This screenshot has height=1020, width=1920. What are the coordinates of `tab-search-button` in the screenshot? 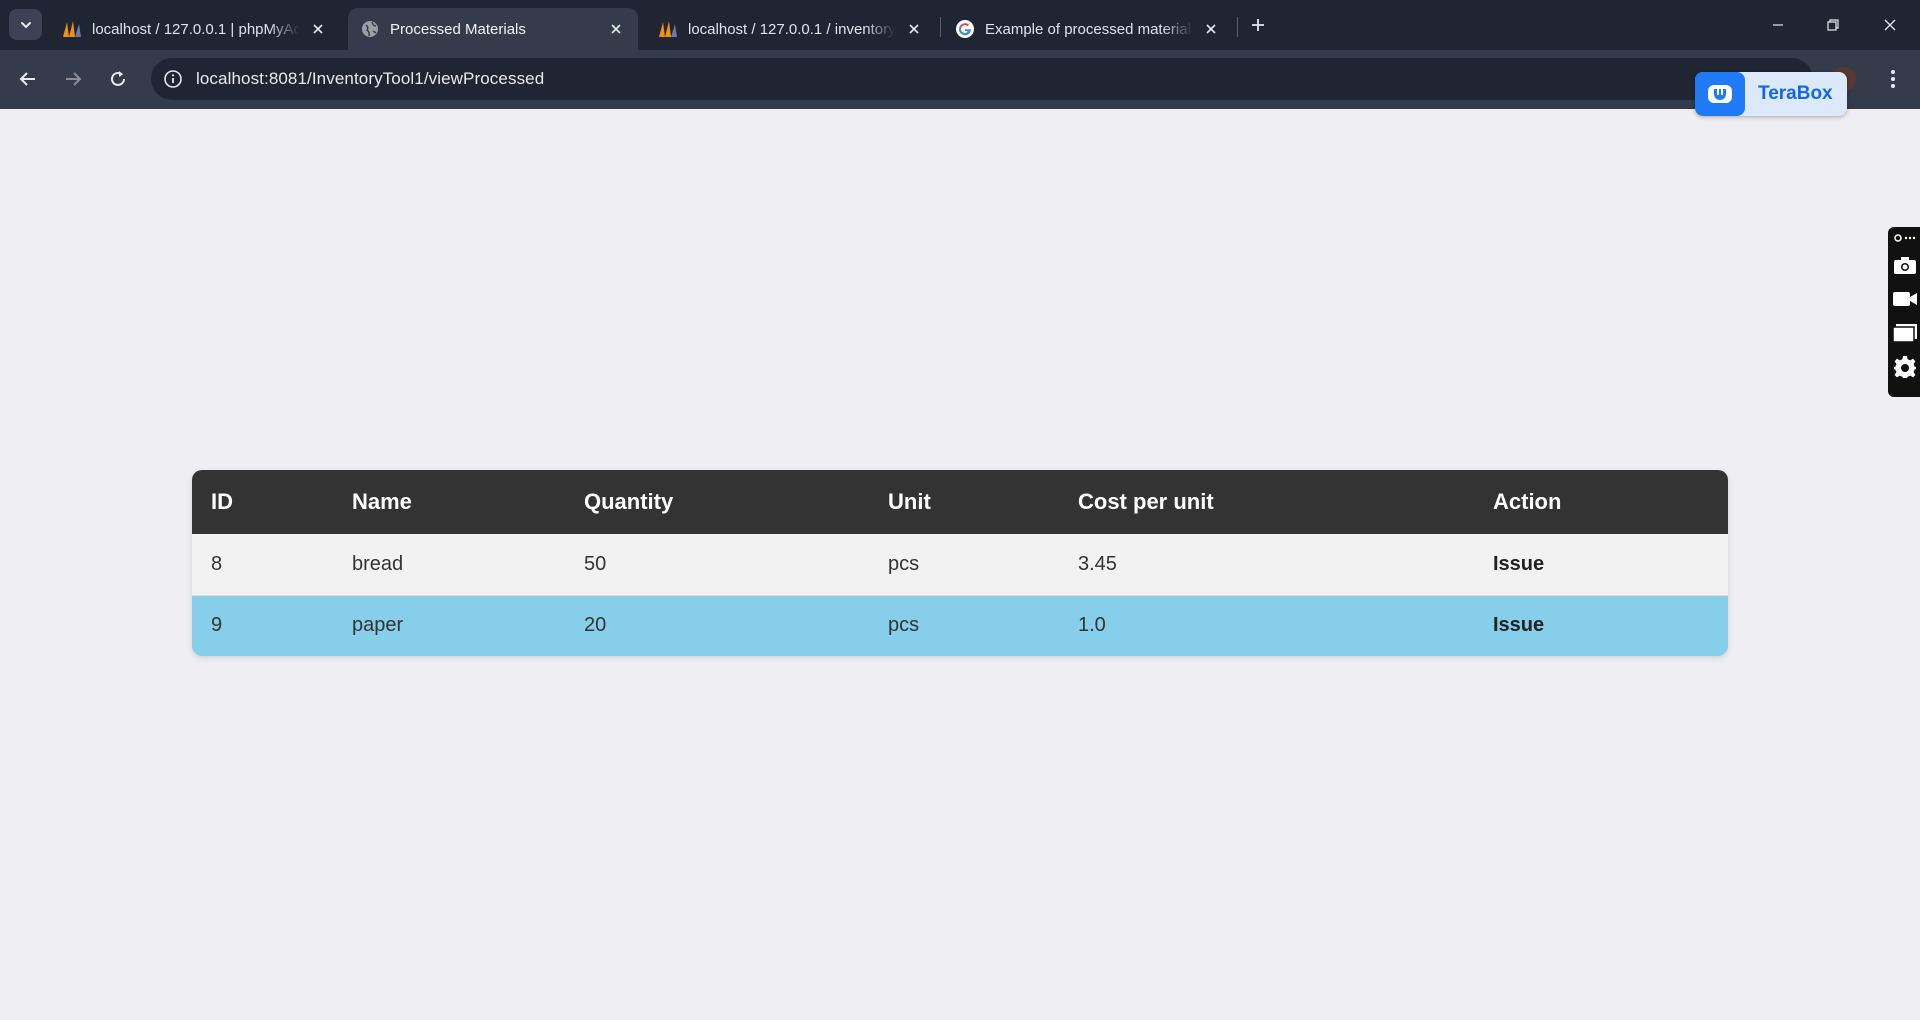 It's located at (25, 24).